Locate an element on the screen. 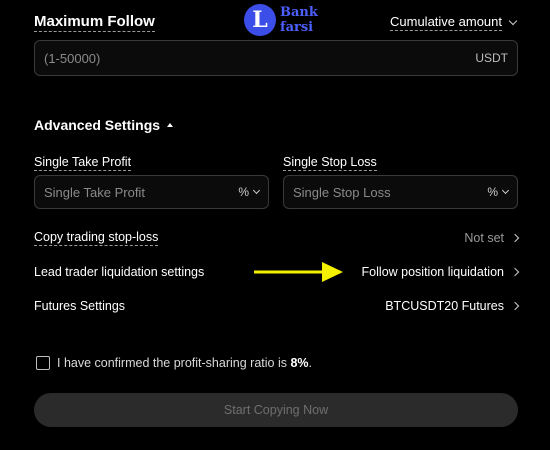 The image size is (550, 450). max-follow-placeholder: (1-50000) is located at coordinates (72, 58).